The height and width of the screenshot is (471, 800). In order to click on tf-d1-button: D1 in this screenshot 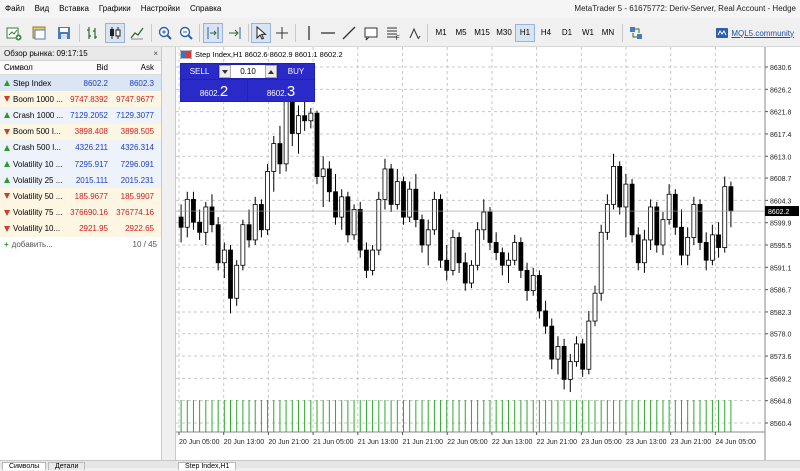, I will do `click(567, 33)`.